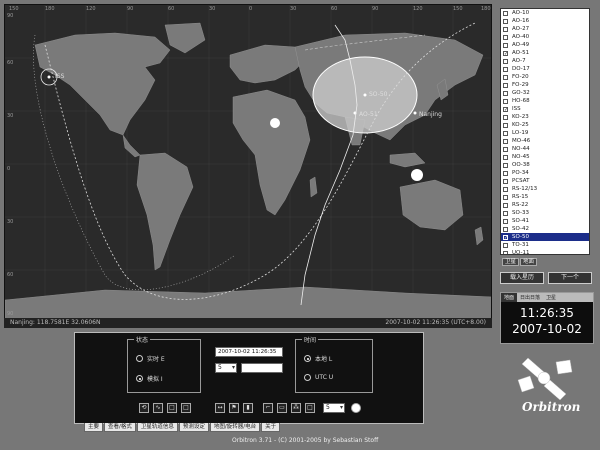 This screenshot has height=450, width=600. Describe the element at coordinates (545, 189) in the screenshot. I see `satellite-list-item: RS-12/13` at that location.